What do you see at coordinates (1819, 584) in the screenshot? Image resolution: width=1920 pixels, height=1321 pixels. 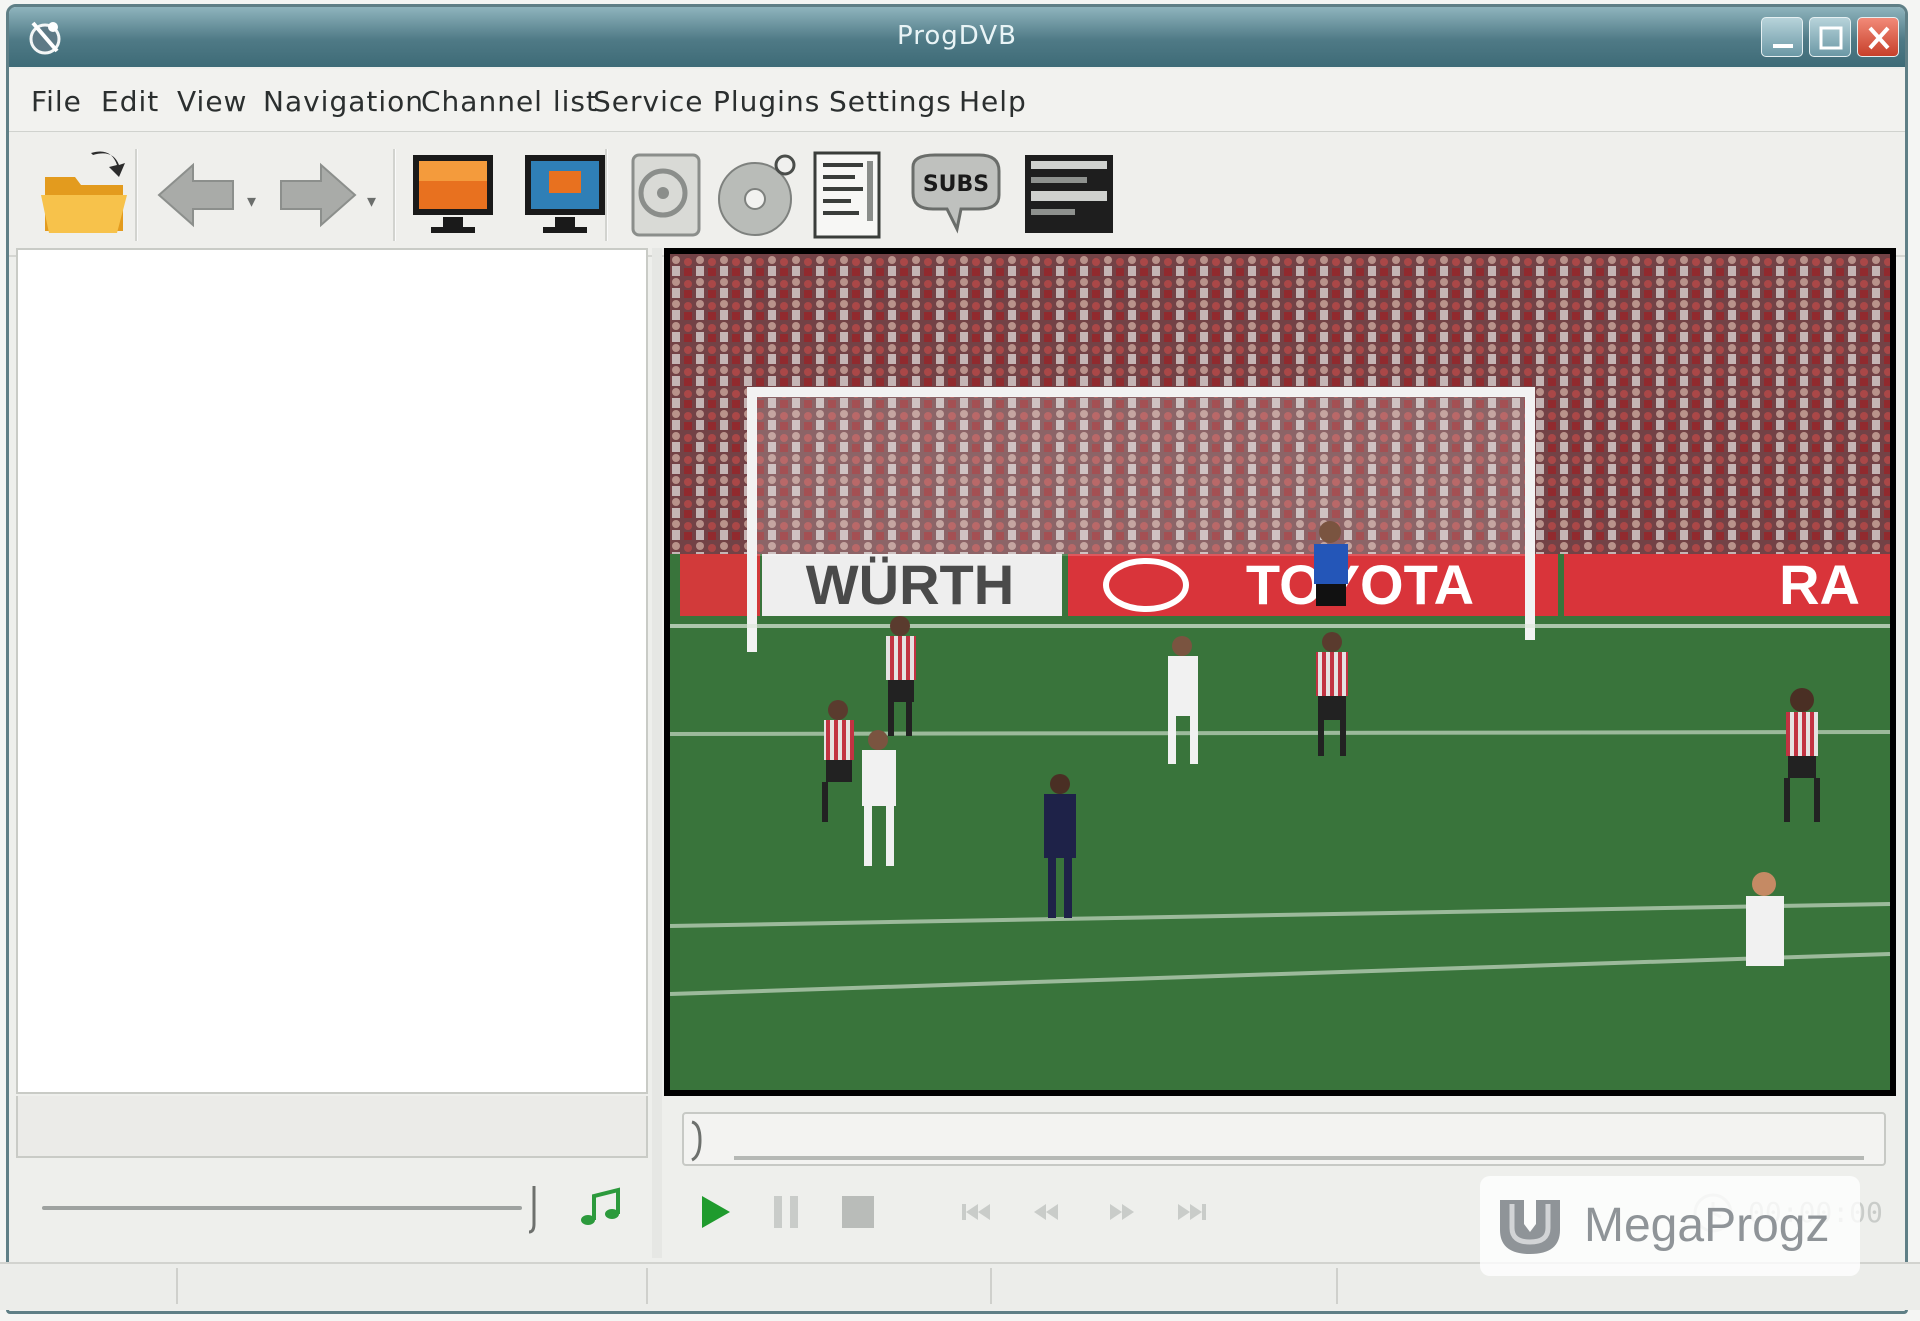 I see `ad-ra: RA` at bounding box center [1819, 584].